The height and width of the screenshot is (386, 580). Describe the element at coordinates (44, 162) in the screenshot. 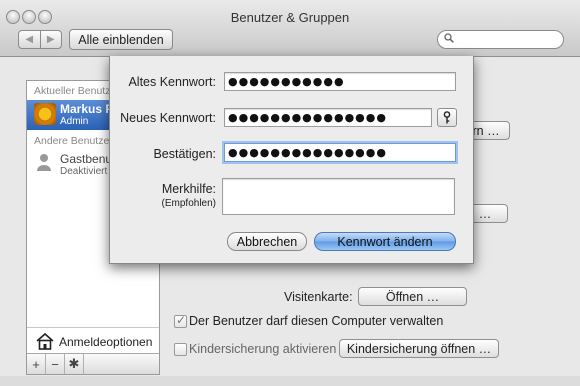

I see `guest-user-icon` at that location.